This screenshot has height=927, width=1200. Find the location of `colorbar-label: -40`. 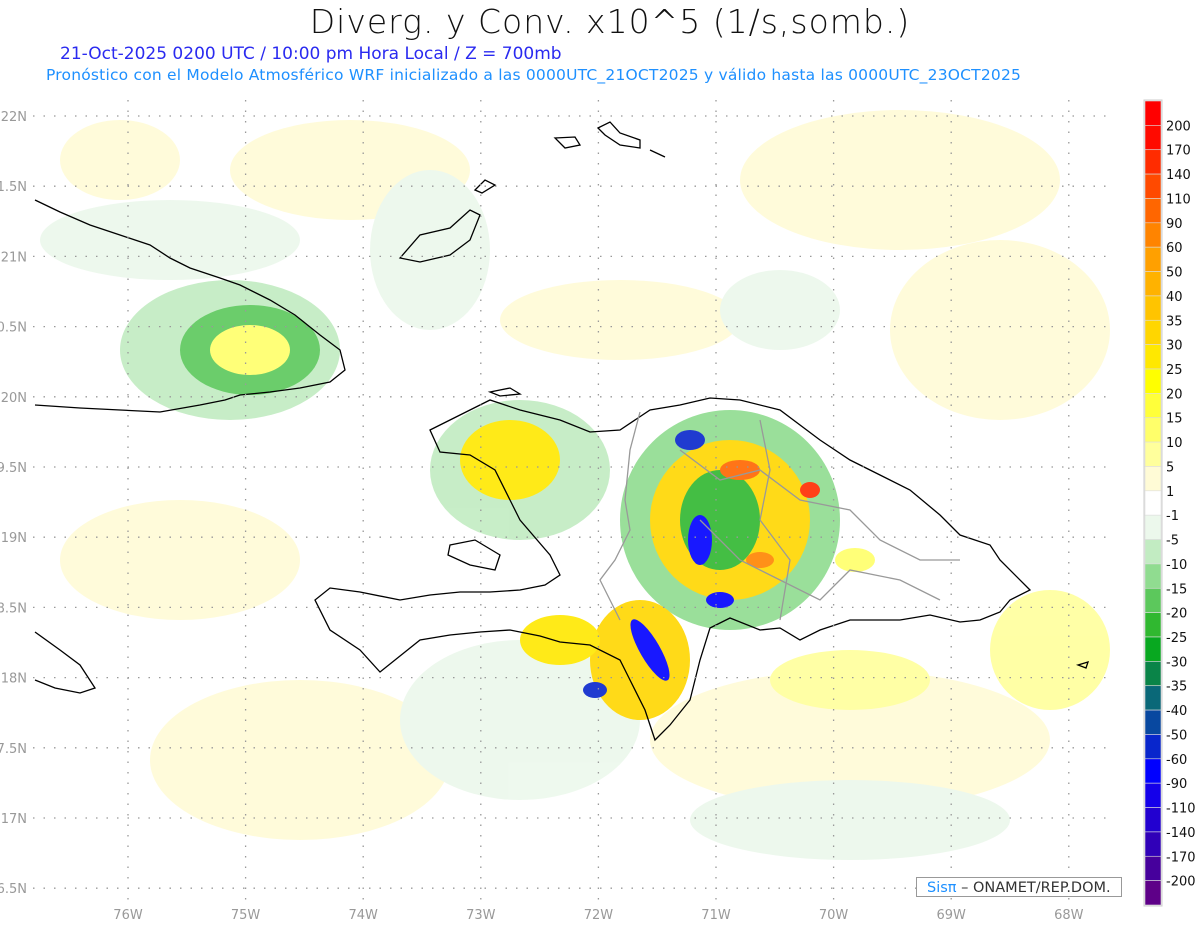

colorbar-label: -40 is located at coordinates (1176, 711).